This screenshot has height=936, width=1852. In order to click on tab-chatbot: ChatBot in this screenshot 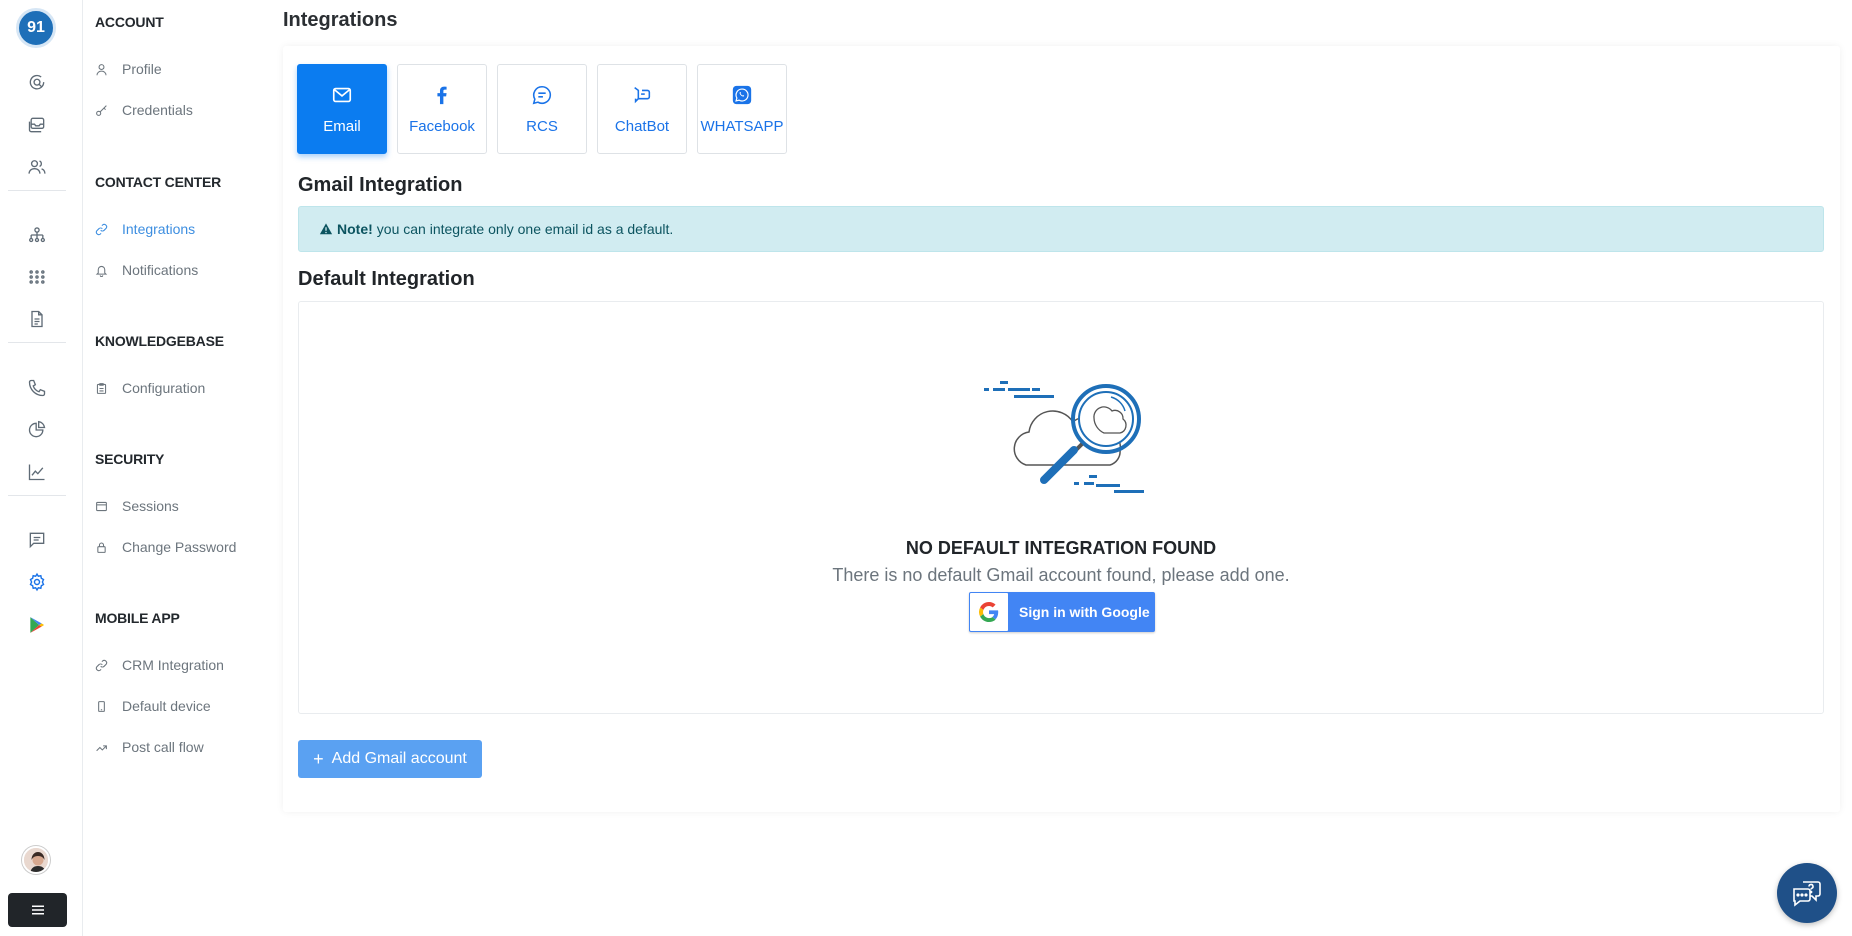, I will do `click(642, 109)`.